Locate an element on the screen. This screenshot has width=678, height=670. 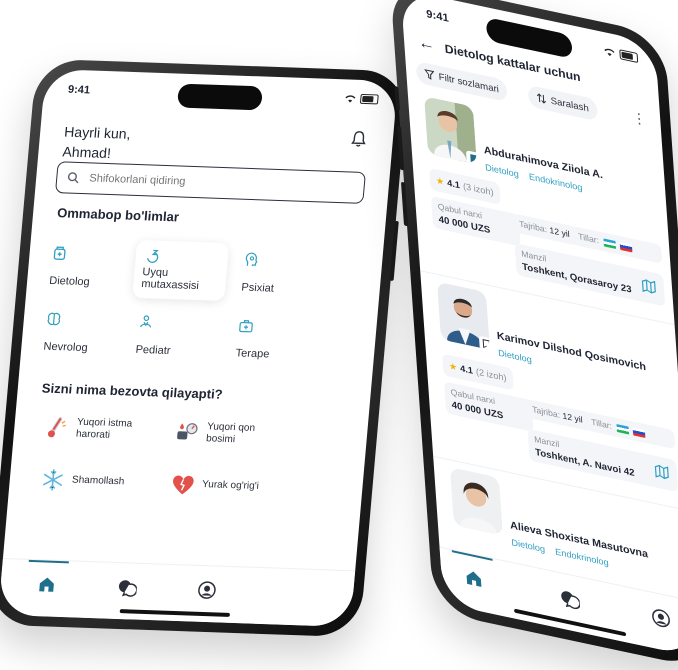
search-icon is located at coordinates (73, 178).